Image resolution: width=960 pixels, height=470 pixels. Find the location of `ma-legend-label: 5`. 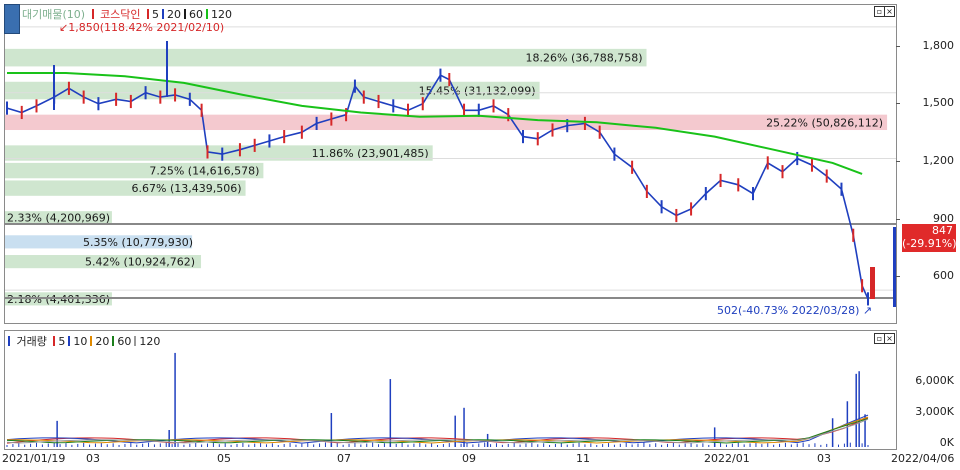

ma-legend-label: 5 is located at coordinates (156, 14).